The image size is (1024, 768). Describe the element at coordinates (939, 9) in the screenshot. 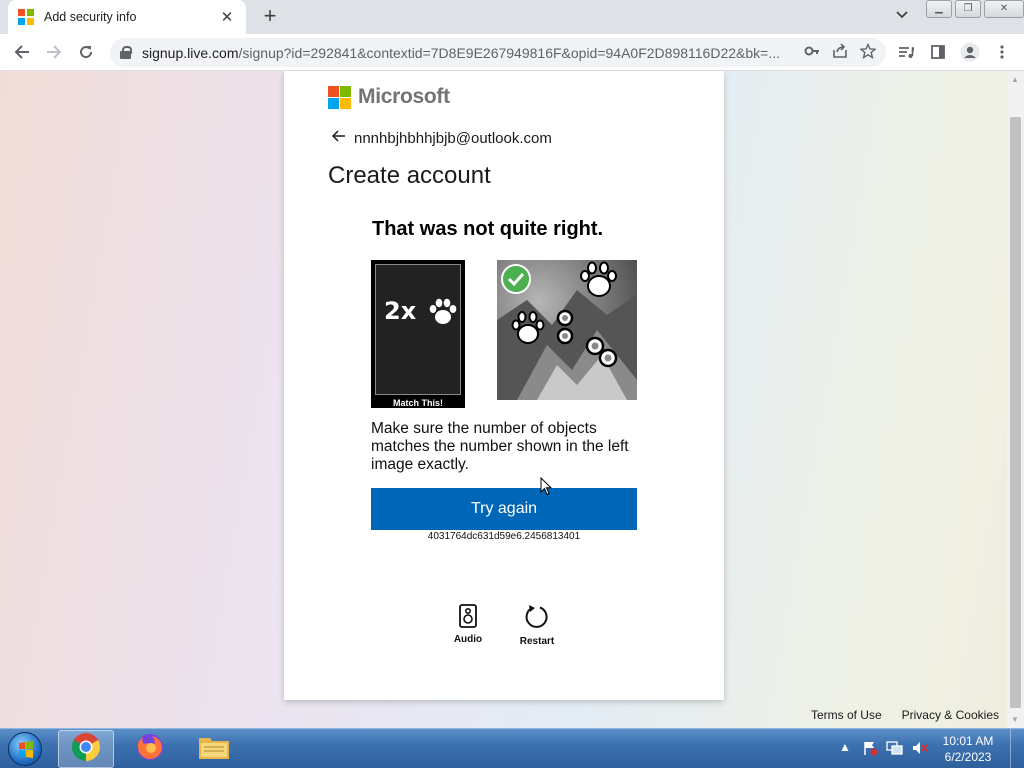

I see `minimize-button: ▁` at that location.